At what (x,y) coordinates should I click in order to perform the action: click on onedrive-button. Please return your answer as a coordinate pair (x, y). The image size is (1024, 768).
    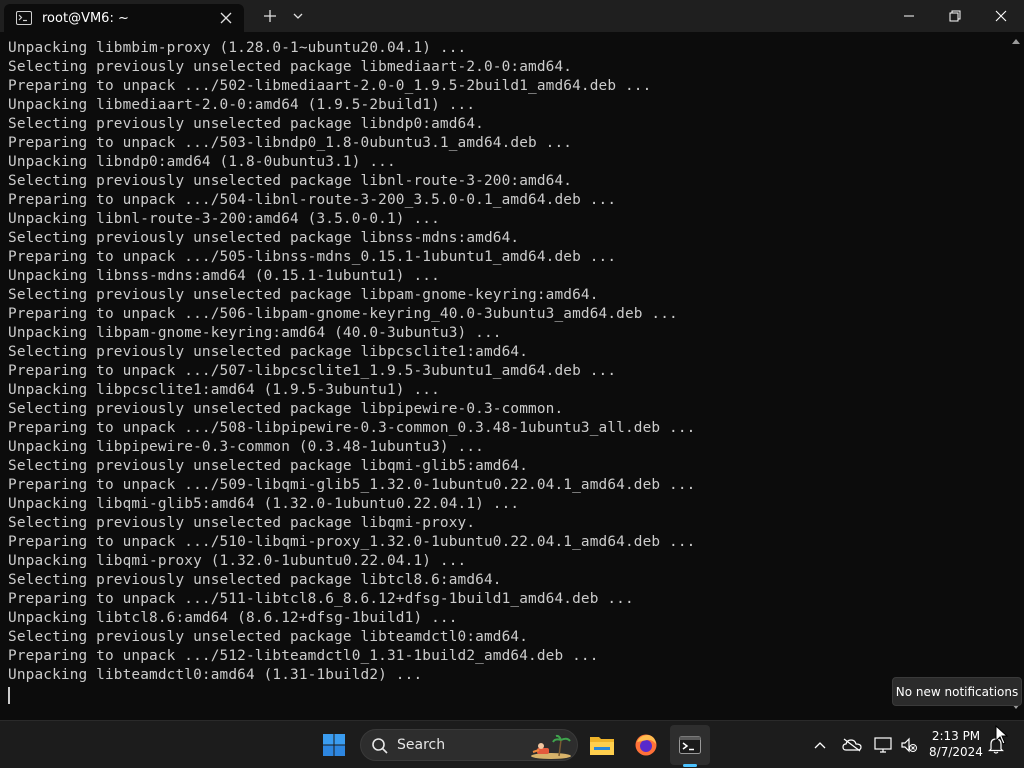
    Looking at the image, I should click on (852, 745).